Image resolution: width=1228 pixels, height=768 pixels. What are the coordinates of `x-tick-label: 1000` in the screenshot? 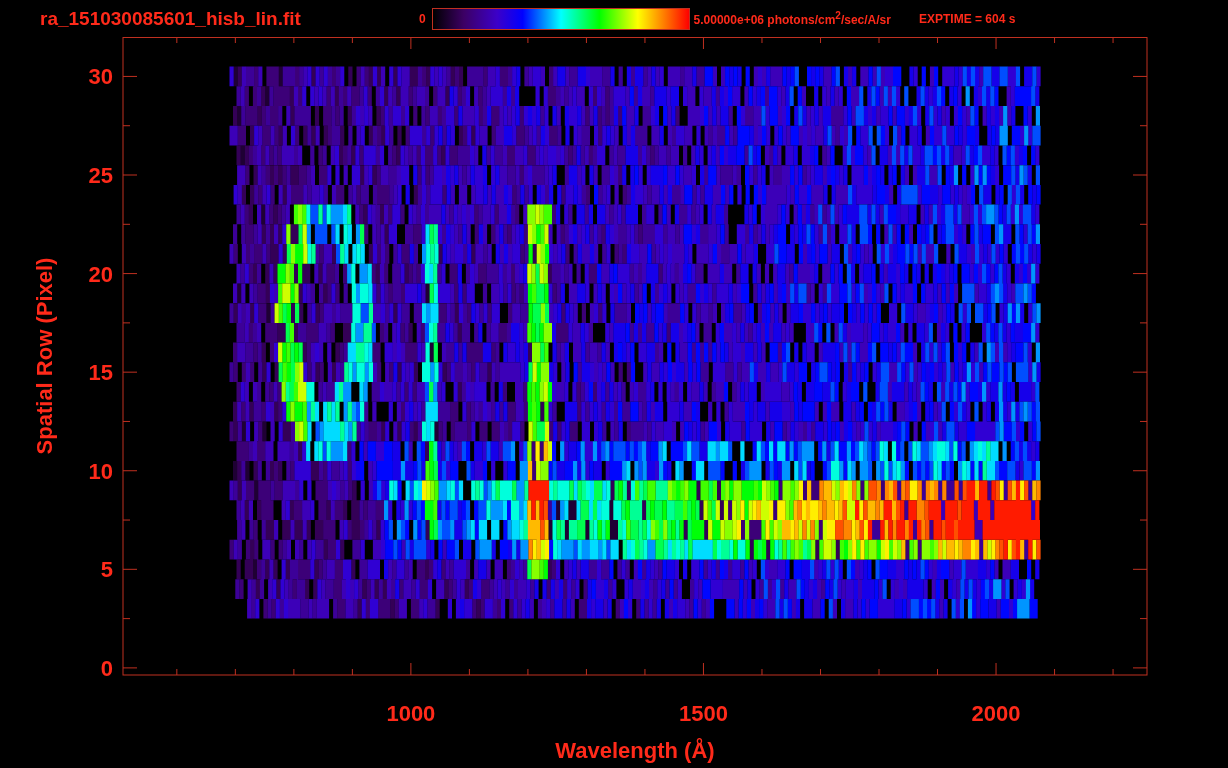 It's located at (411, 713).